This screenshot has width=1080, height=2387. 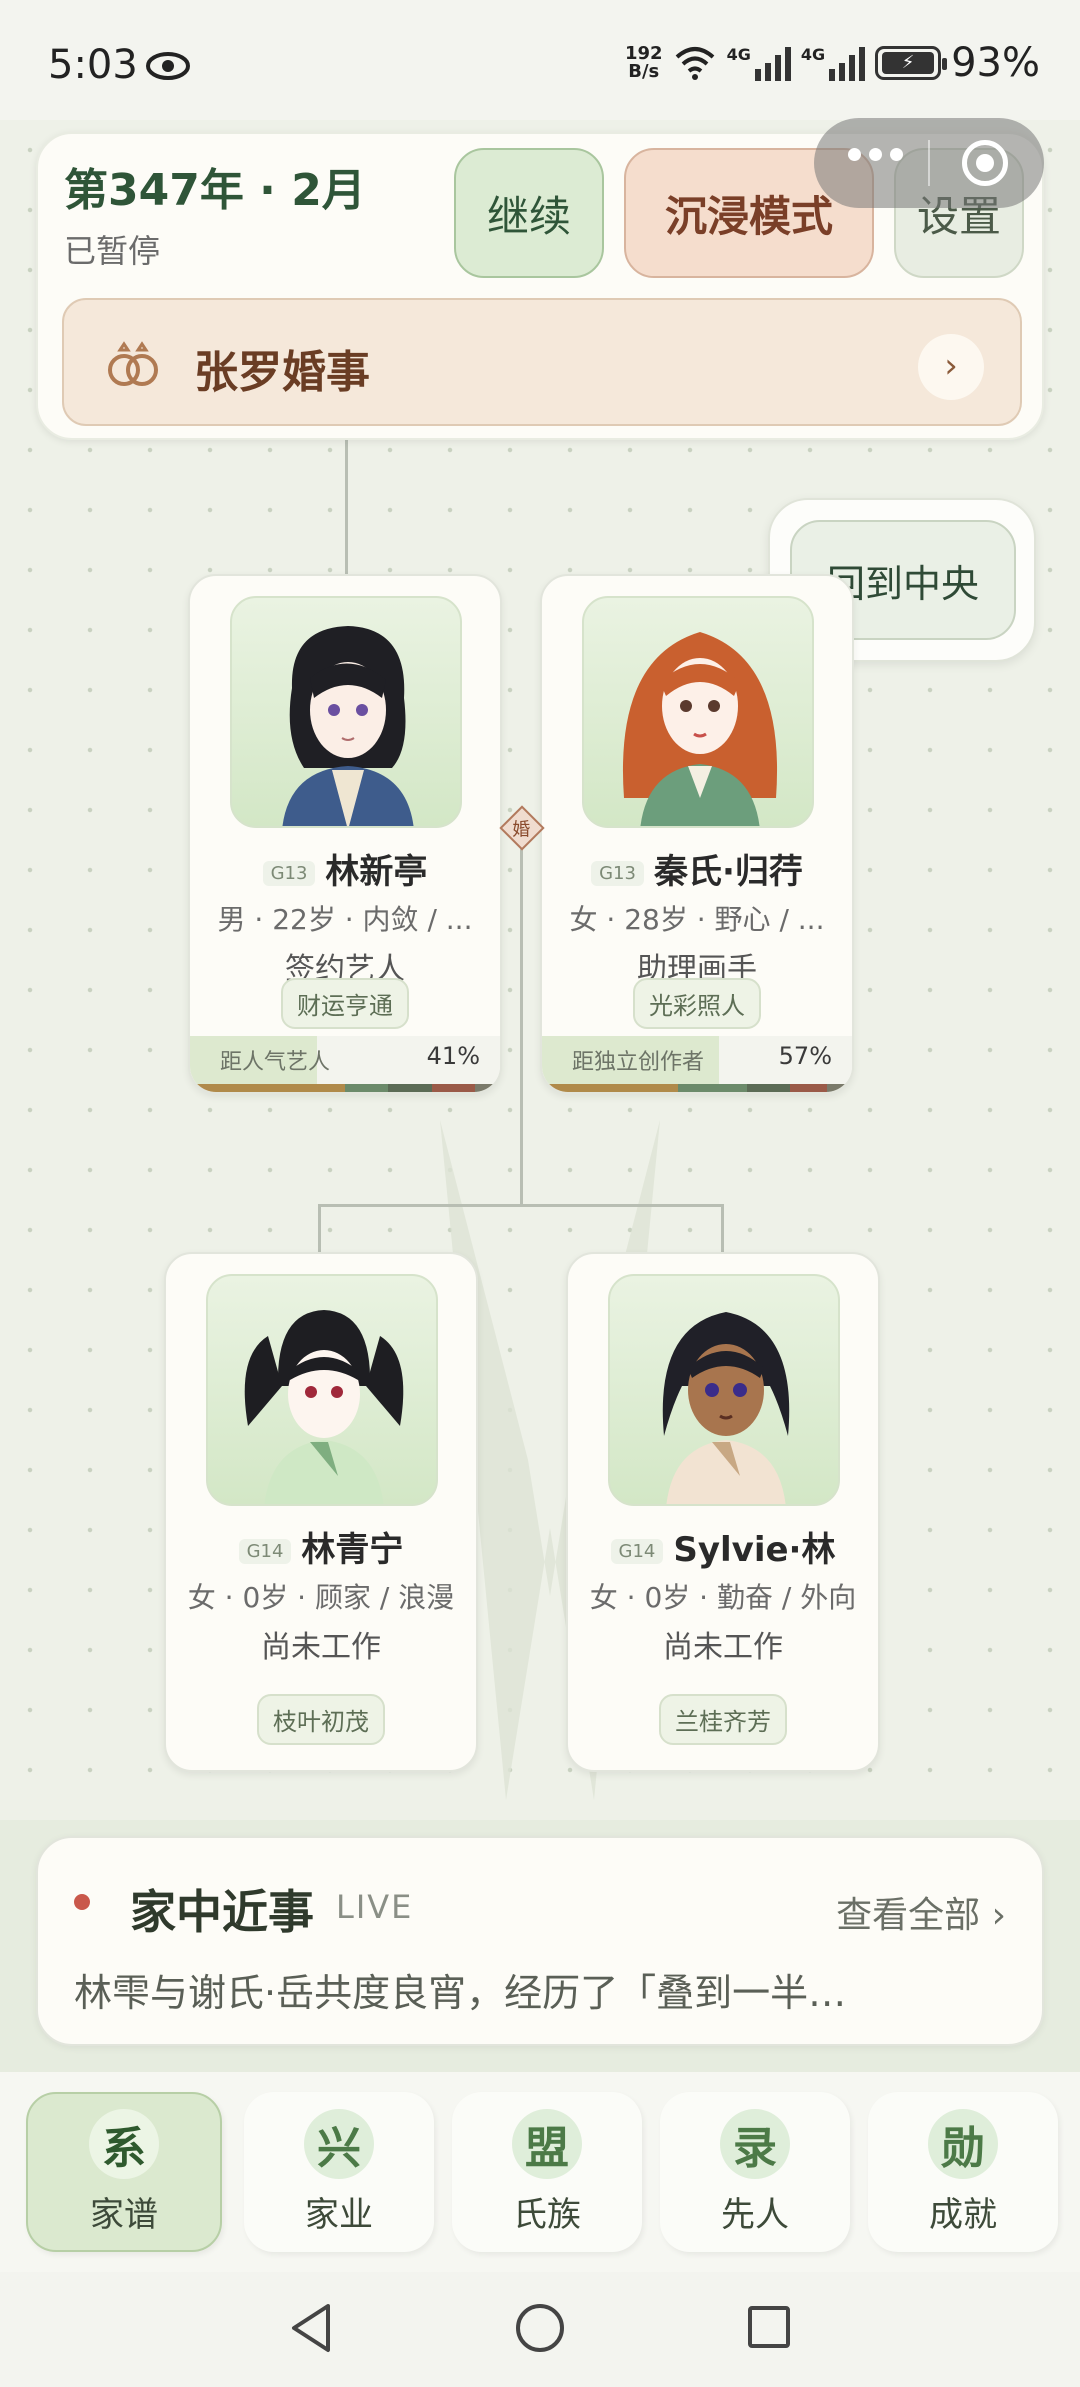 What do you see at coordinates (697, 1064) in the screenshot?
I see `career-progress: 距独立创作者 57%` at bounding box center [697, 1064].